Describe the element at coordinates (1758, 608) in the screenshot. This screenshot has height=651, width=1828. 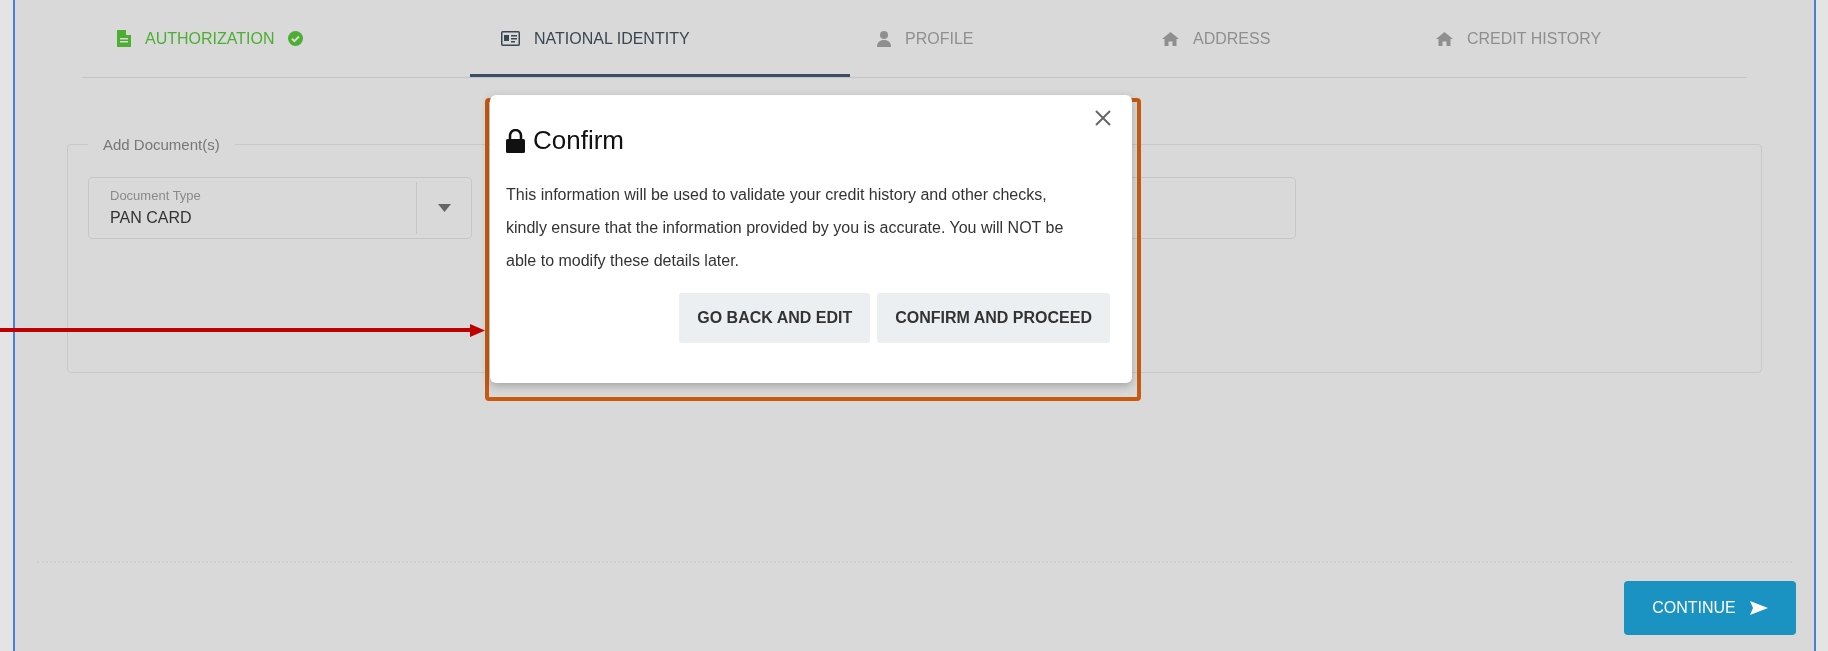
I see `send-arrow-icon` at that location.